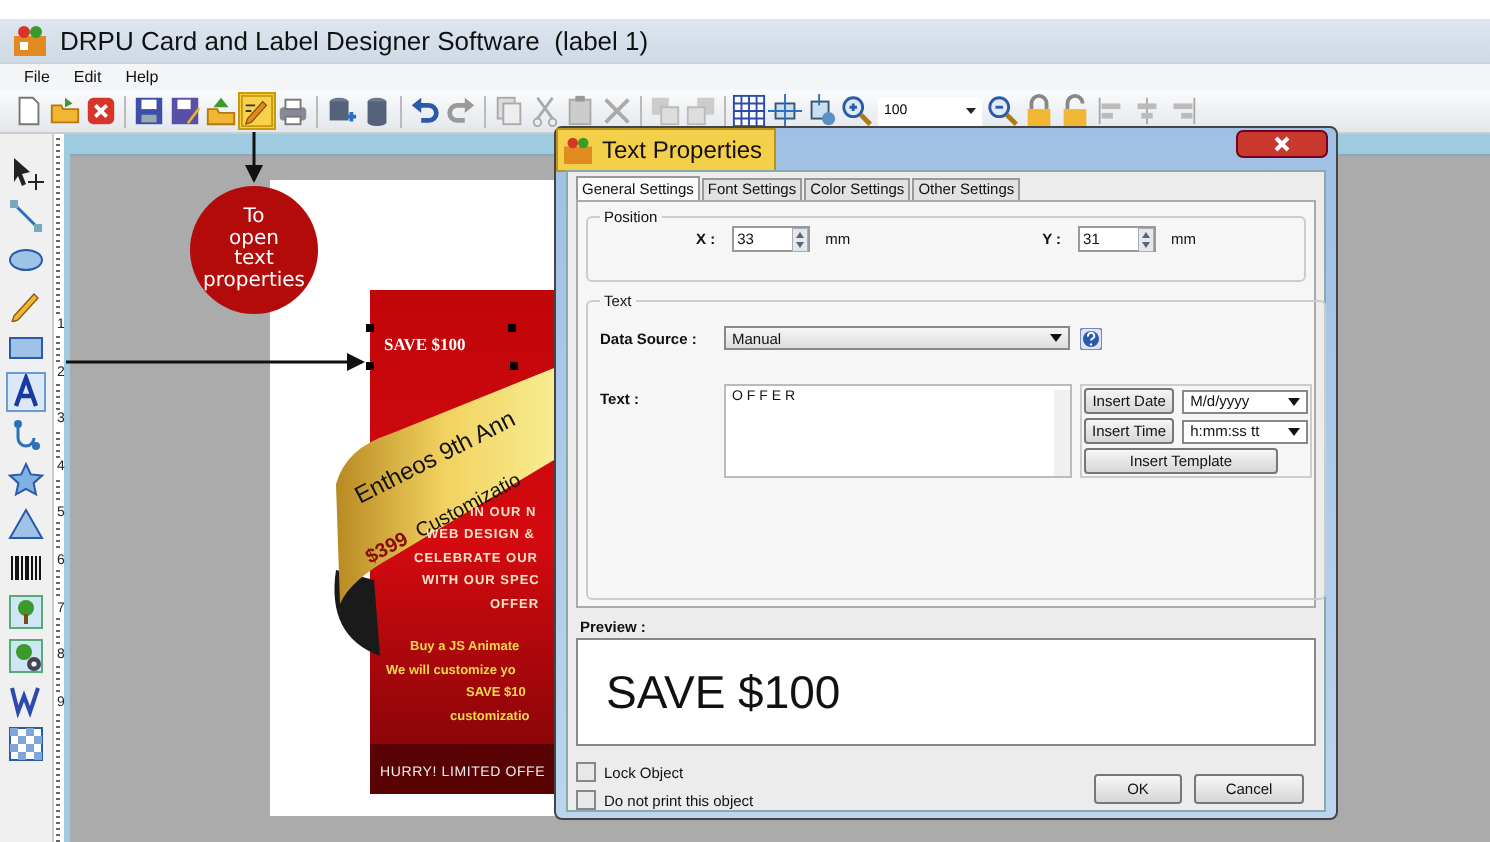  What do you see at coordinates (26, 216) in the screenshot?
I see `line-tool` at bounding box center [26, 216].